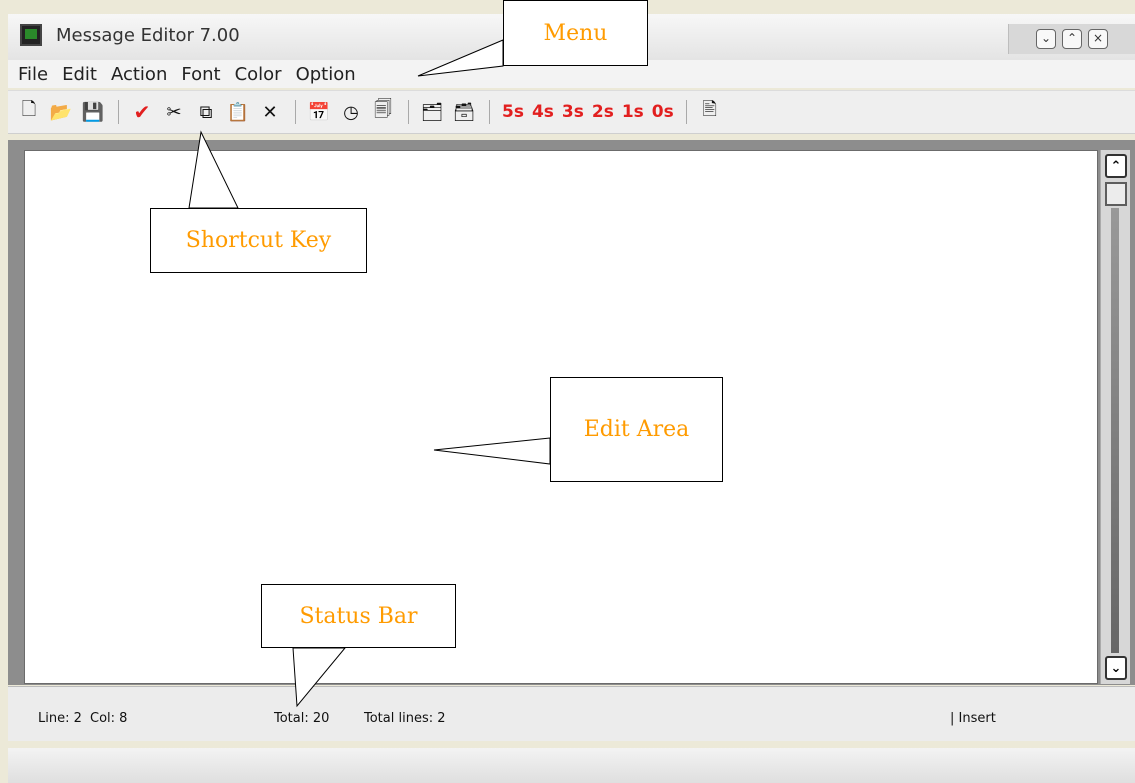 The height and width of the screenshot is (783, 1135). What do you see at coordinates (1115, 430) in the screenshot?
I see `scroll-track` at bounding box center [1115, 430].